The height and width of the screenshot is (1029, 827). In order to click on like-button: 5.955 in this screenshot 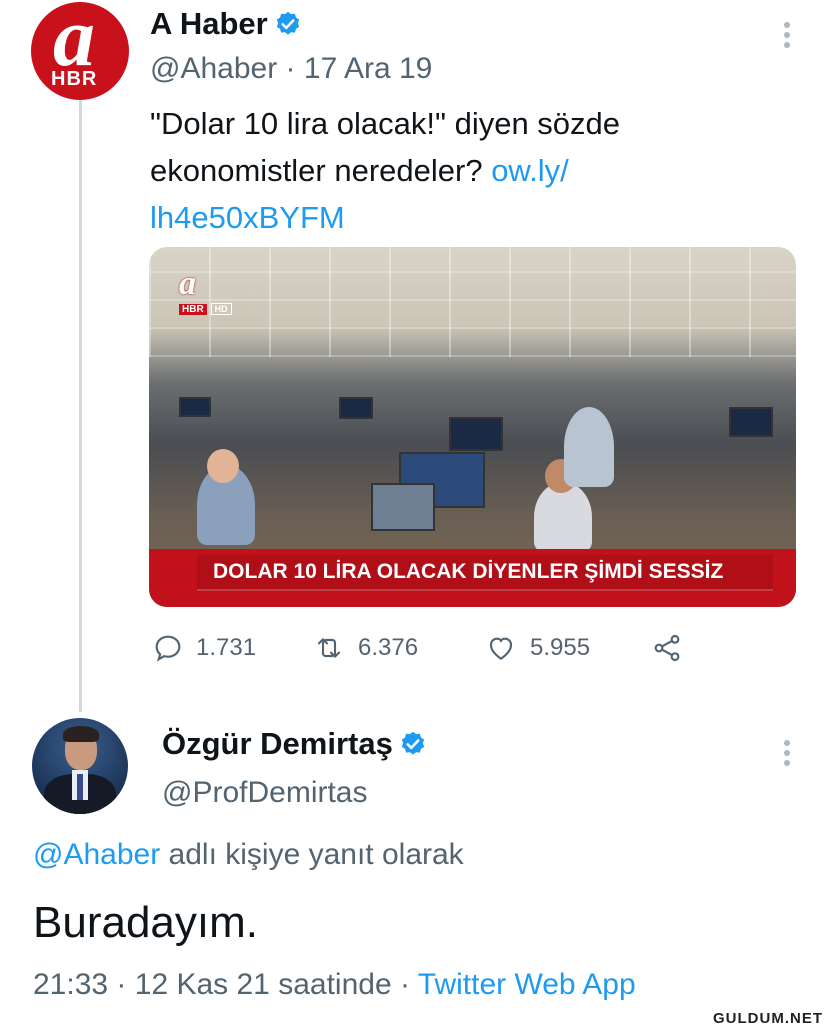, I will do `click(537, 648)`.